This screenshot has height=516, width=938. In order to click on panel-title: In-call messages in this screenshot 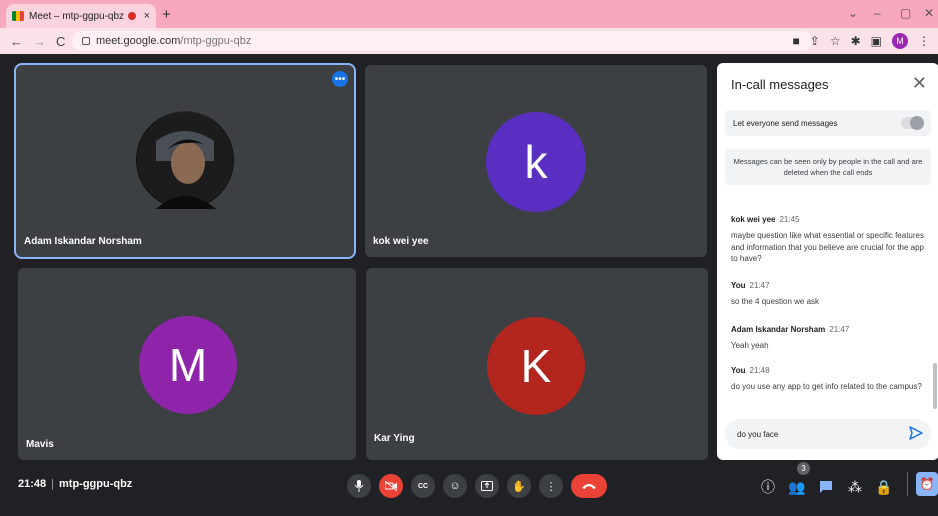, I will do `click(780, 84)`.